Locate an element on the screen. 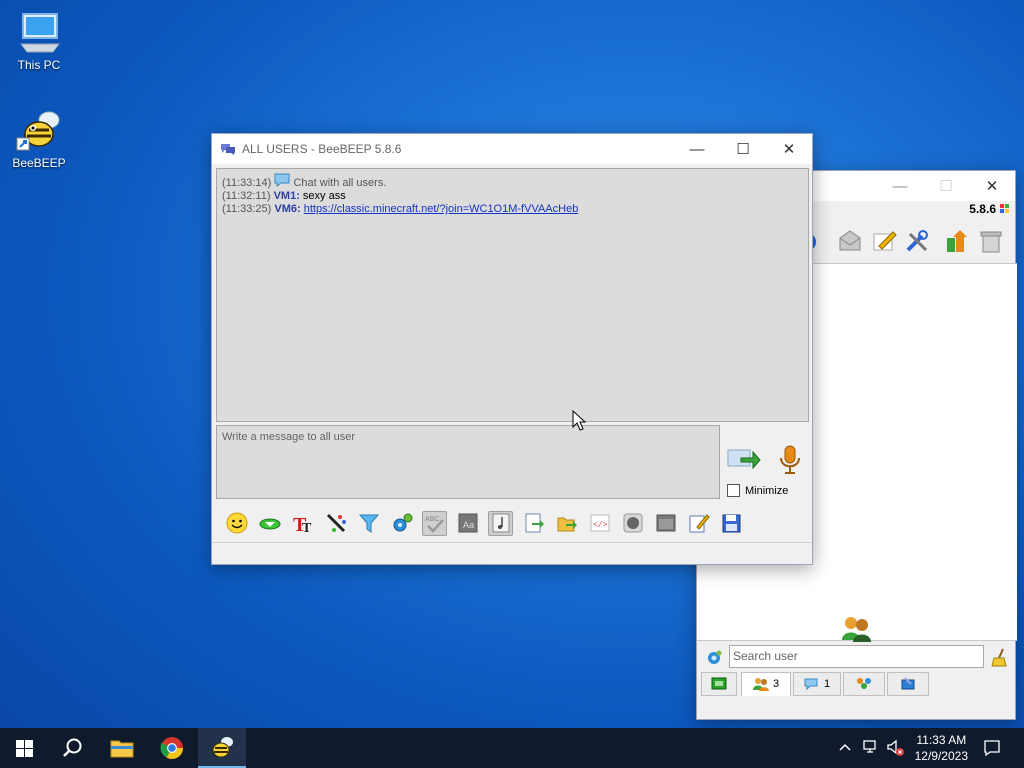 The image size is (1024, 768). desktop-icon-this-pc: This PC is located at coordinates (39, 40).